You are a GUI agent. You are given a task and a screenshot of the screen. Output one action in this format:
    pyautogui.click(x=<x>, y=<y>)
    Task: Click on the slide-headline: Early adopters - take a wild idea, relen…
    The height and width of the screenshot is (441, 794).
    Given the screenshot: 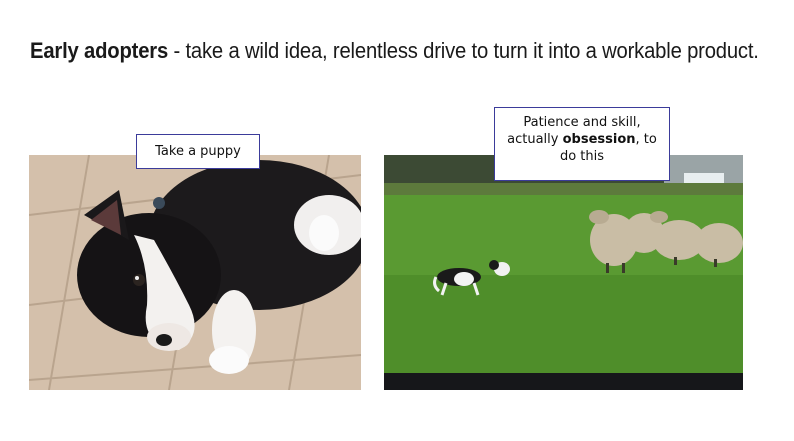 What is the action you would take?
    pyautogui.click(x=394, y=51)
    